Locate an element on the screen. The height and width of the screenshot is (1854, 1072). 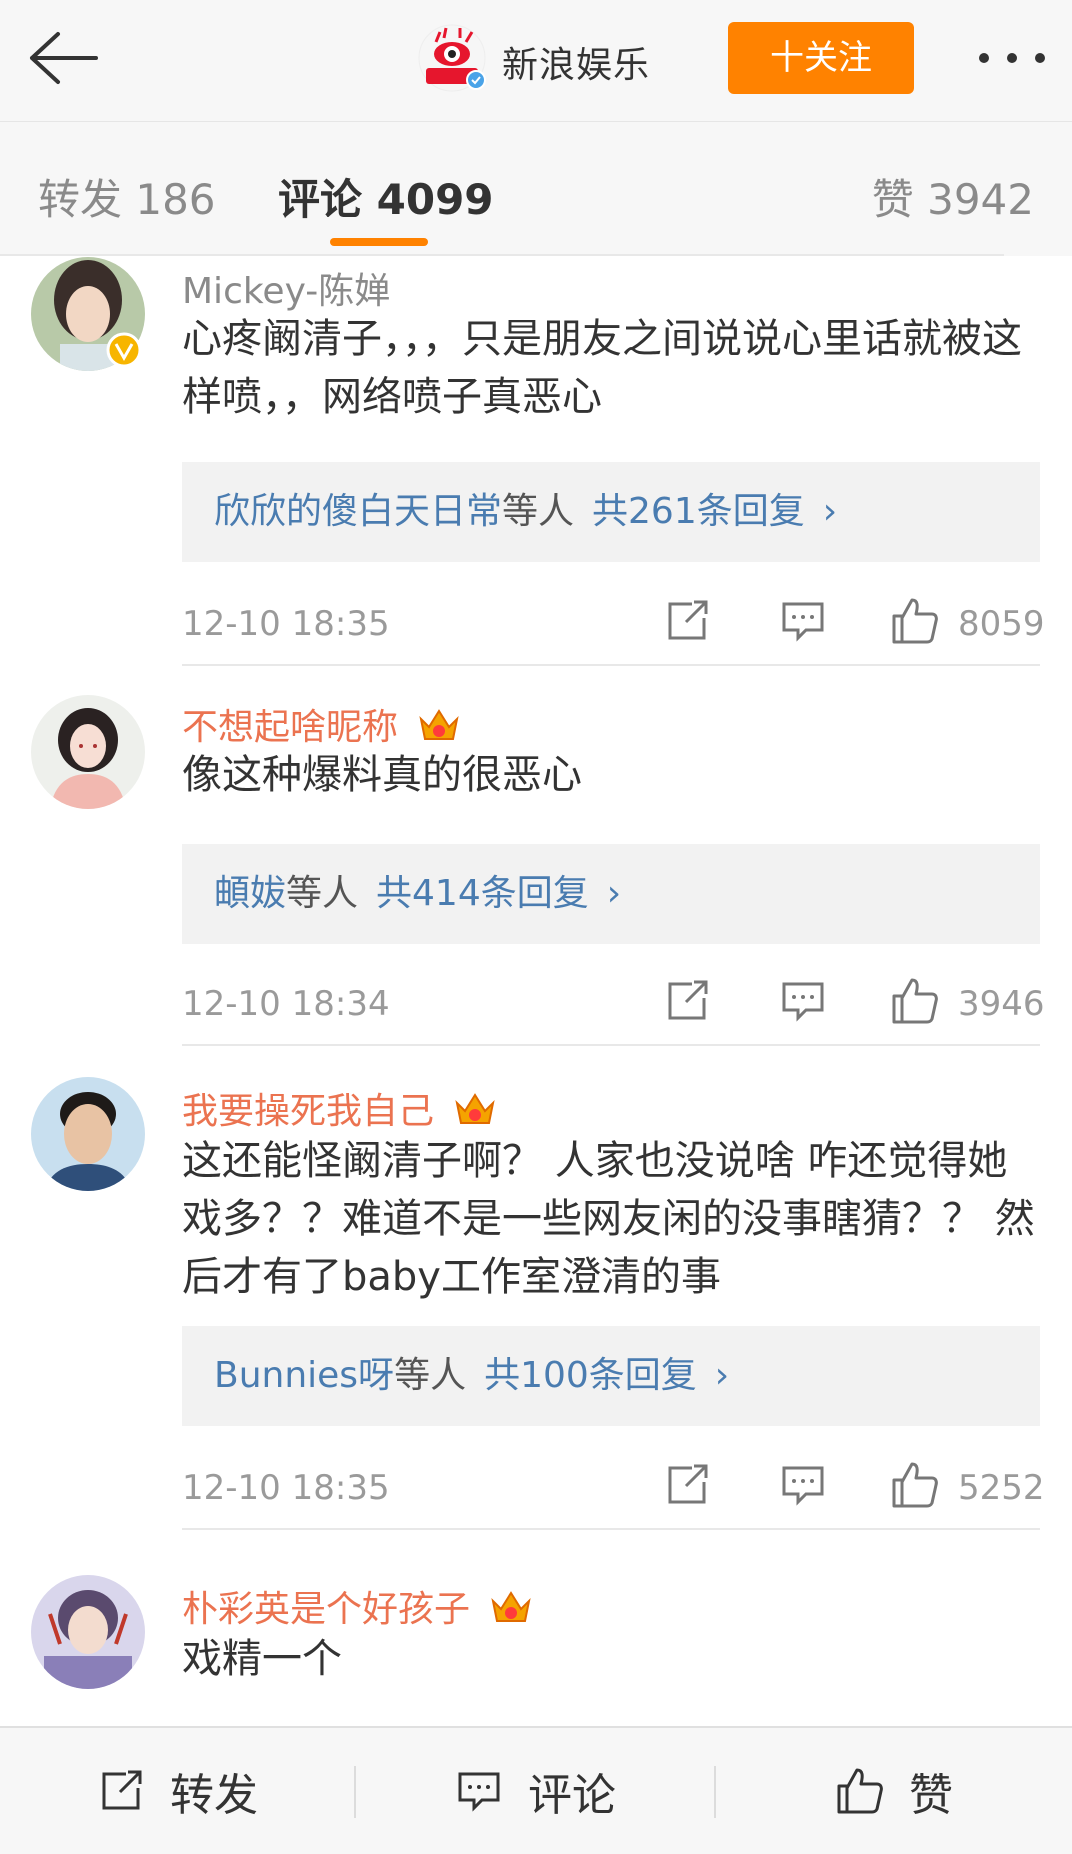
repost-button: 转发 is located at coordinates (177, 1791).